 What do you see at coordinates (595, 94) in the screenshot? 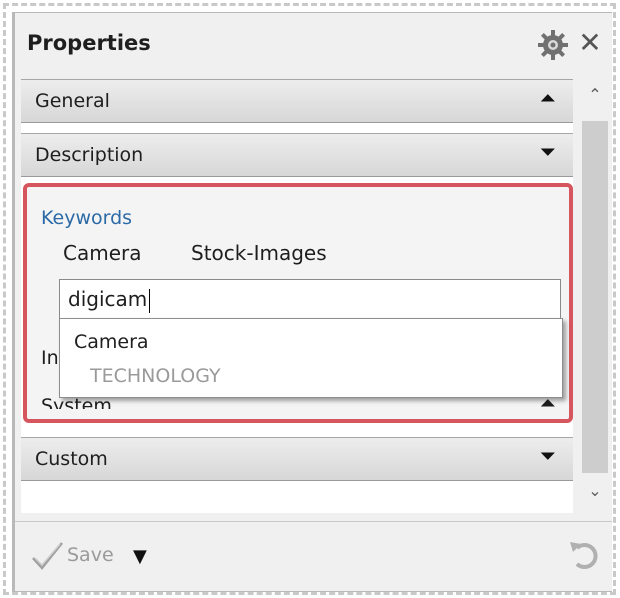
I see `scroll-up-icon: ⌃` at bounding box center [595, 94].